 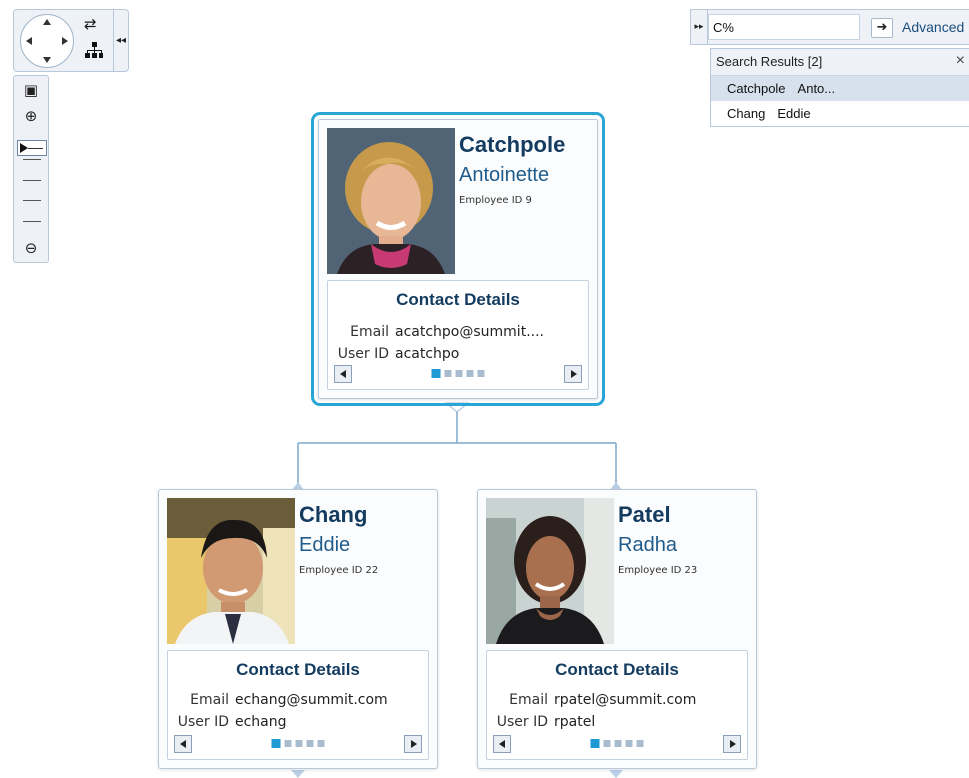 I want to click on pan-down-icon, so click(x=47, y=60).